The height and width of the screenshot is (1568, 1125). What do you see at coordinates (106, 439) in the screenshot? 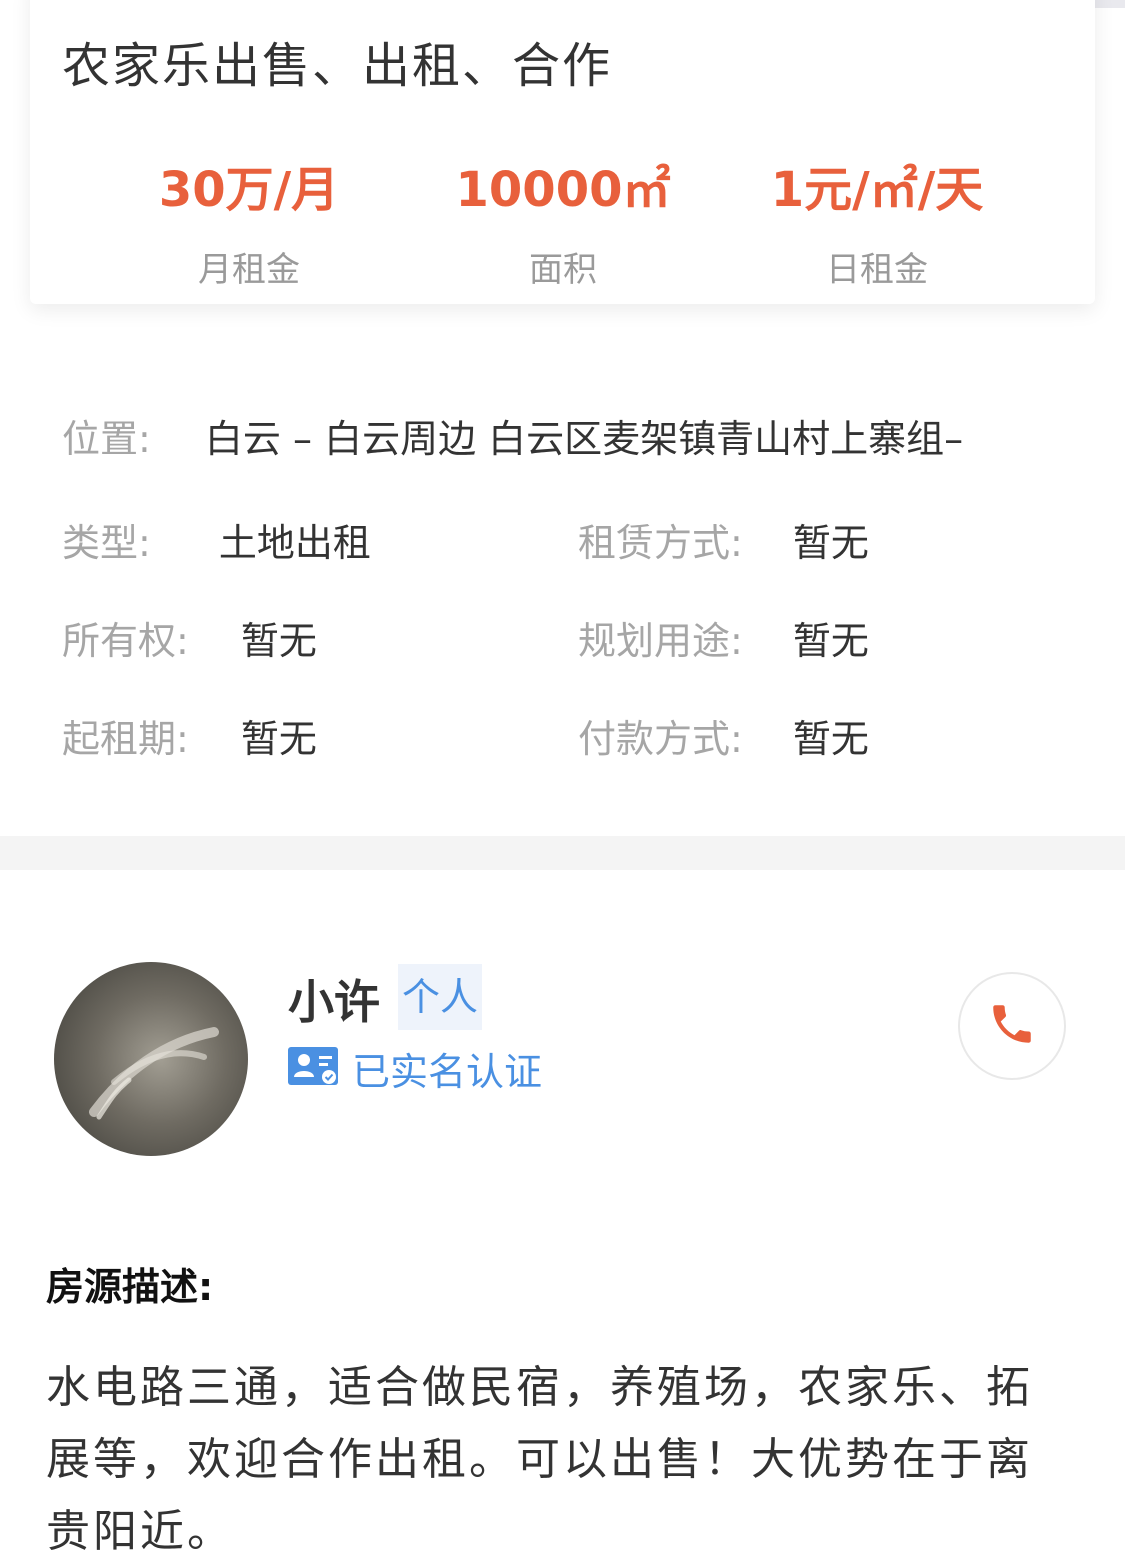
I see `detail-label: 位置:` at bounding box center [106, 439].